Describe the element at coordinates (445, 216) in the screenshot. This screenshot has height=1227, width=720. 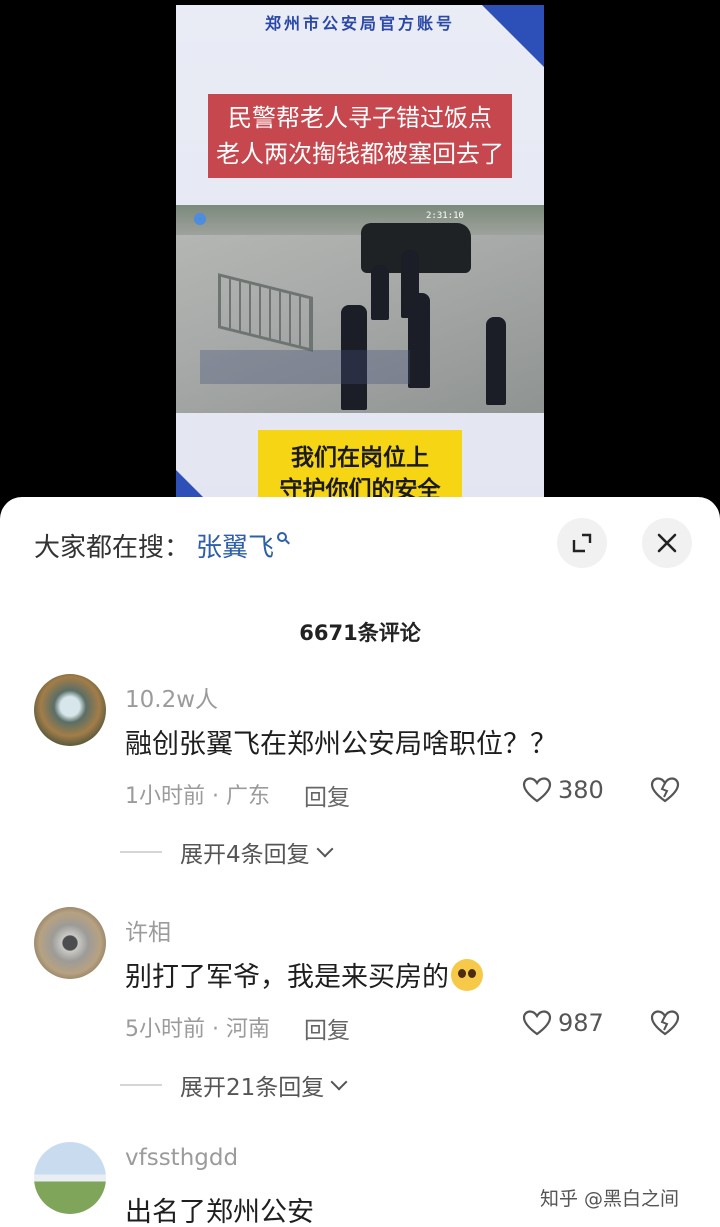
I see `cctv-timestamp: 2:31:10` at that location.